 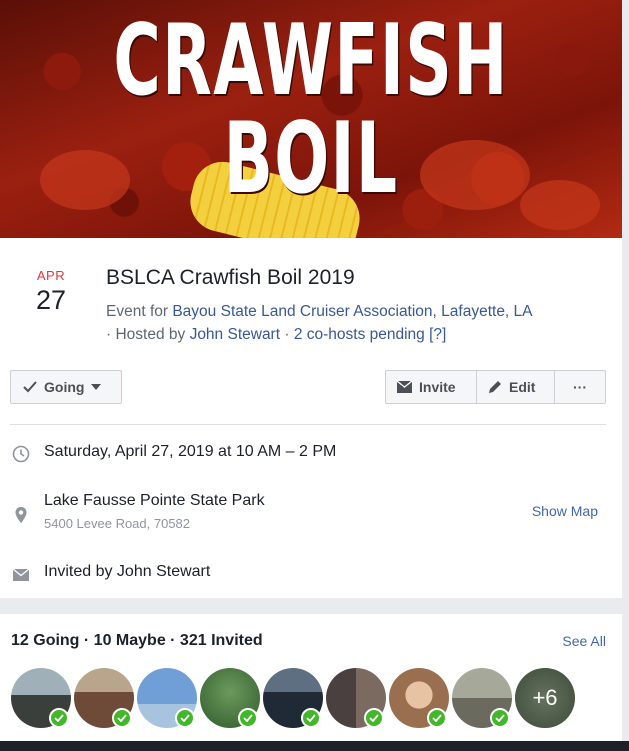 I want to click on cohosts-link: 2 co-hosts pending [?], so click(x=370, y=334).